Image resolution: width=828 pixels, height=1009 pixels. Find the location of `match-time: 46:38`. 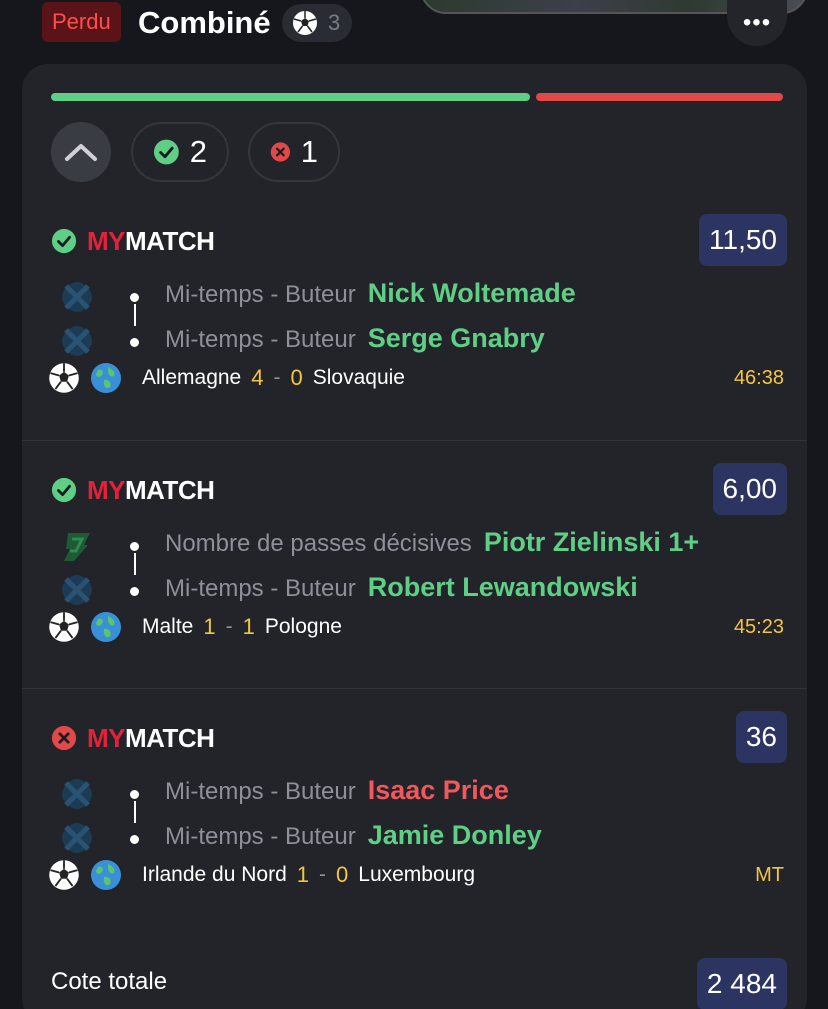

match-time: 46:38 is located at coordinates (758, 377).